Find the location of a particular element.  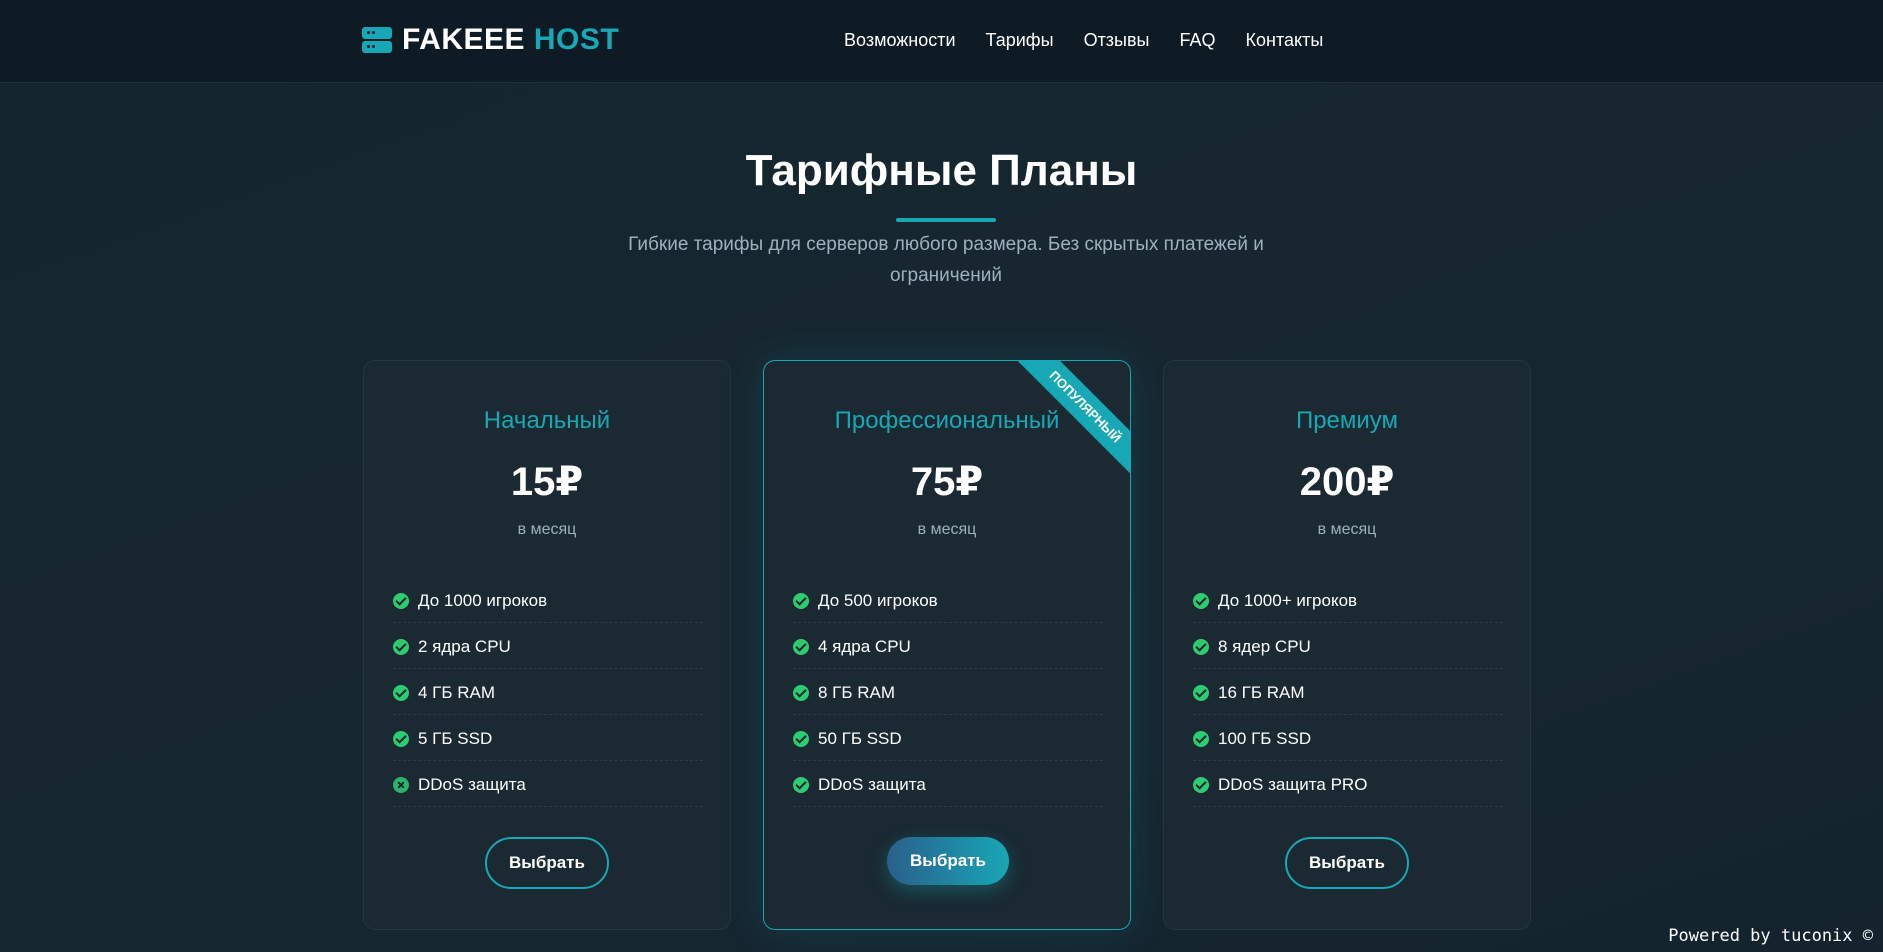

feature-text: 16 ГБ RAM is located at coordinates (1261, 692).